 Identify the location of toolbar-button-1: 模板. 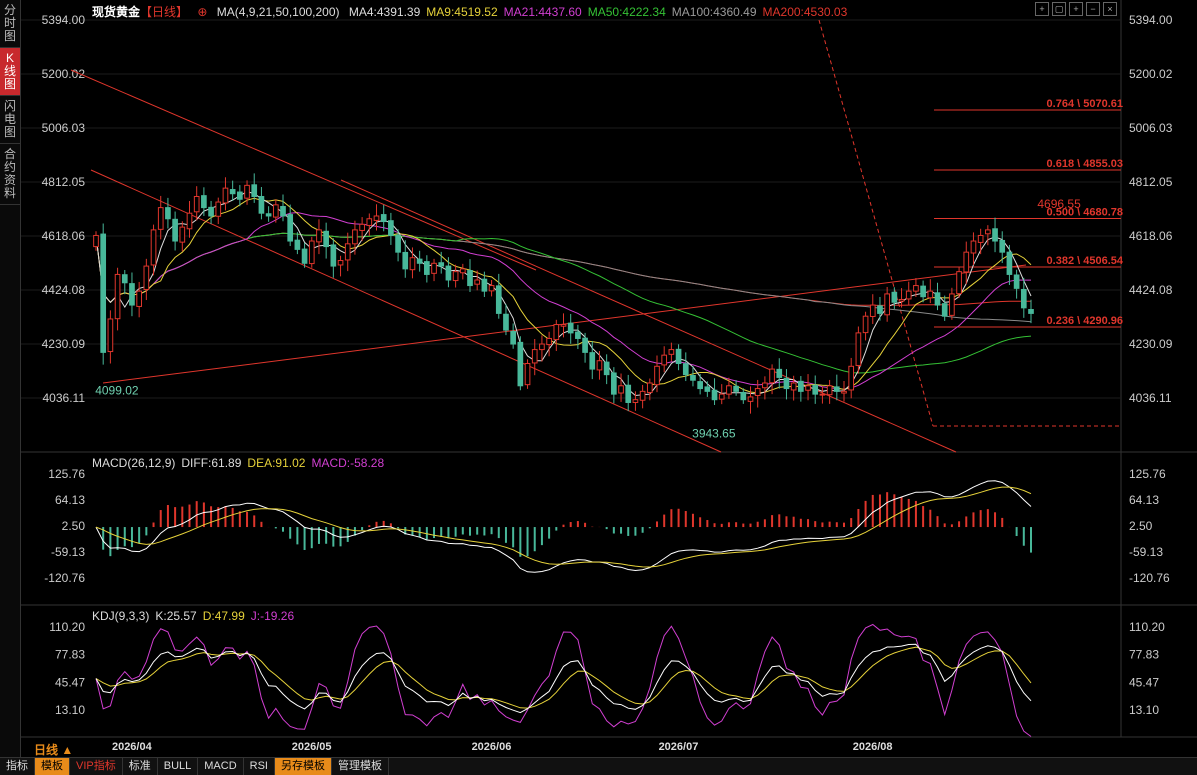
(52, 766).